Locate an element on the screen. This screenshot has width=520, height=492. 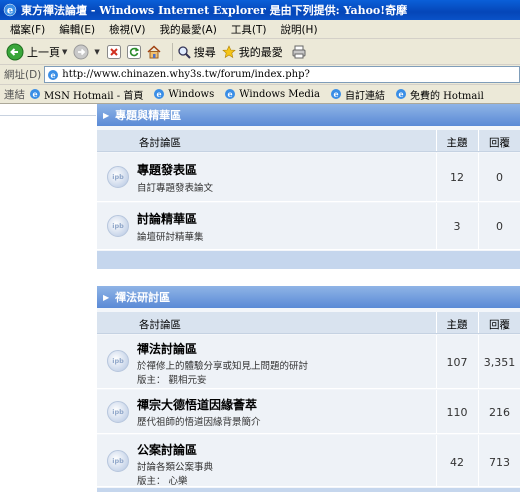
page-icon: e is located at coordinates (53, 74).